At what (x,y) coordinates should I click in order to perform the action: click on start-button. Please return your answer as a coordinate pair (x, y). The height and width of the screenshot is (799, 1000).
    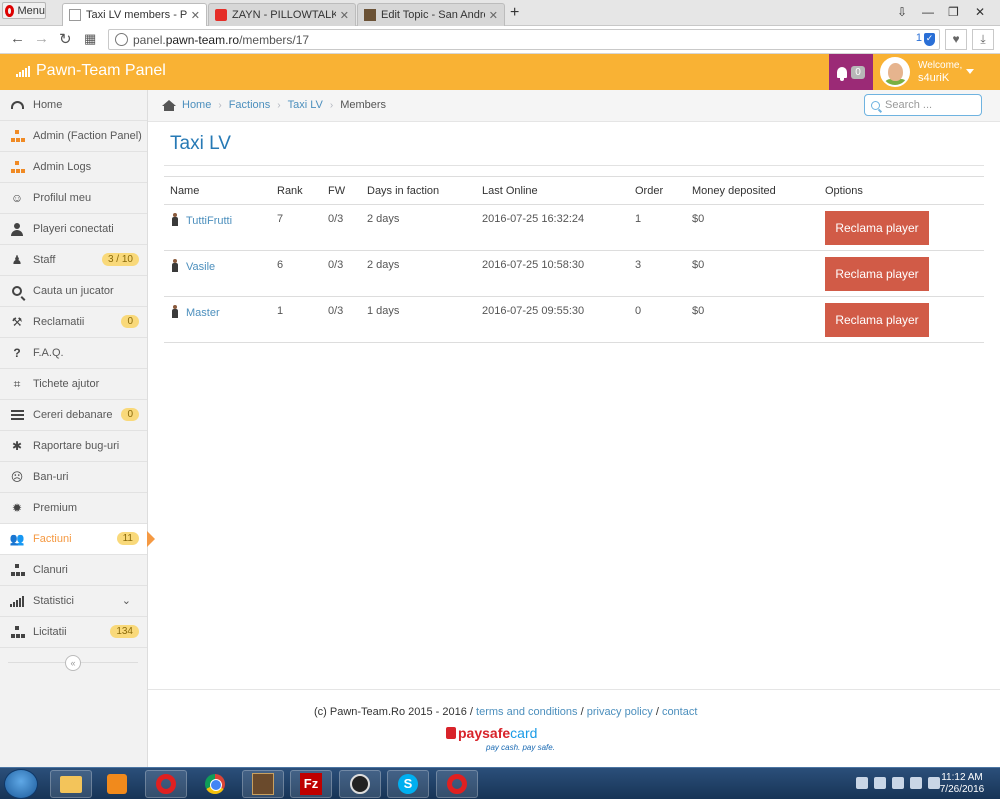
    Looking at the image, I should click on (21, 784).